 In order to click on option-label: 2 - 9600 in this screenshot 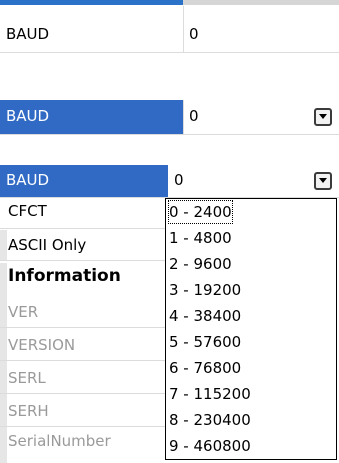, I will do `click(200, 264)`.